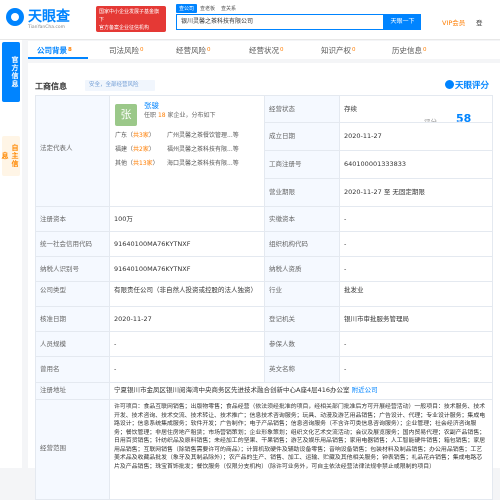 The image size is (500, 500). Describe the element at coordinates (51, 86) in the screenshot. I see `panel-title: 工商信息` at that location.